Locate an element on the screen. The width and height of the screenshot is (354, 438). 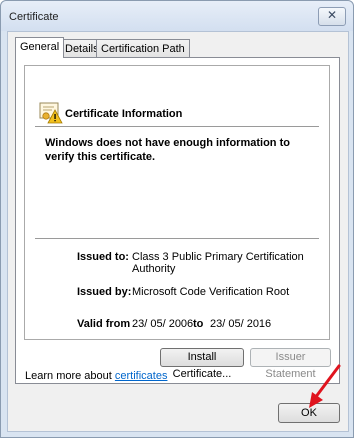
learn-more-text: Learn more about is located at coordinates (70, 376).